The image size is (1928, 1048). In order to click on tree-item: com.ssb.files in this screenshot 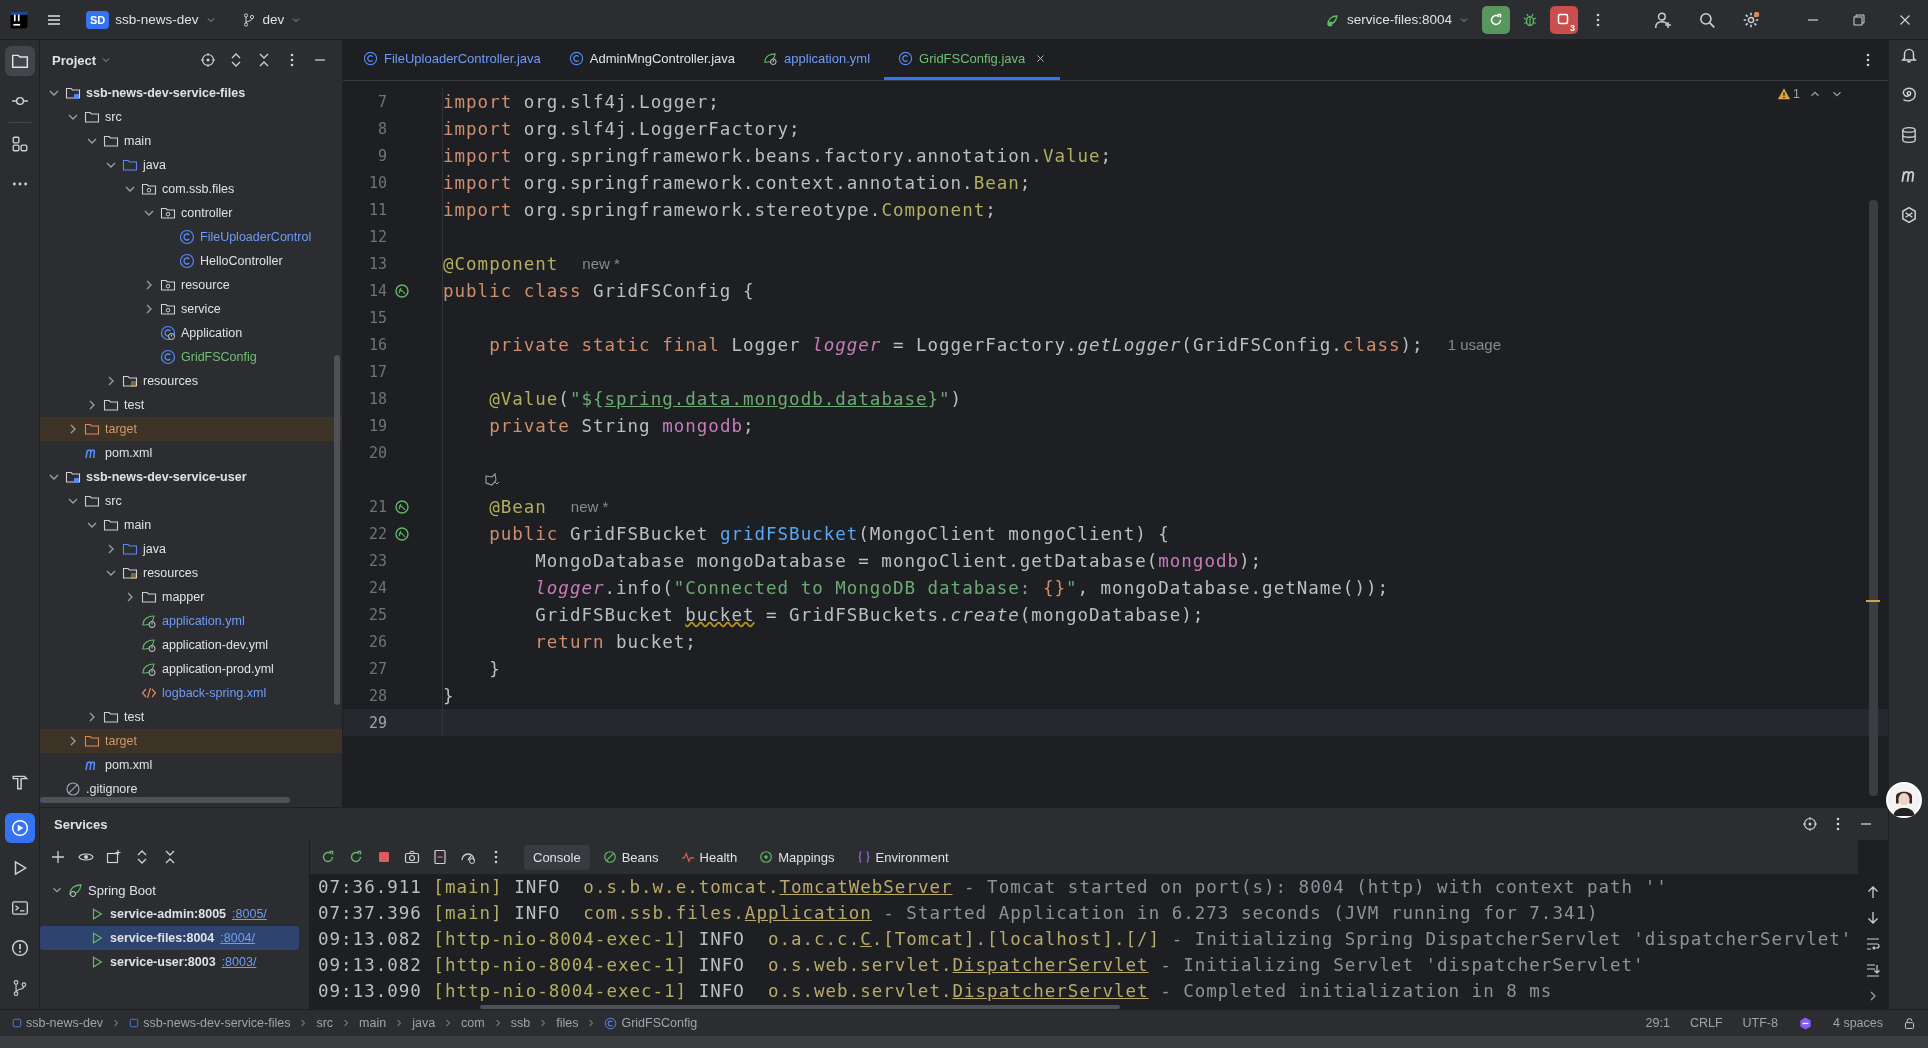, I will do `click(191, 189)`.